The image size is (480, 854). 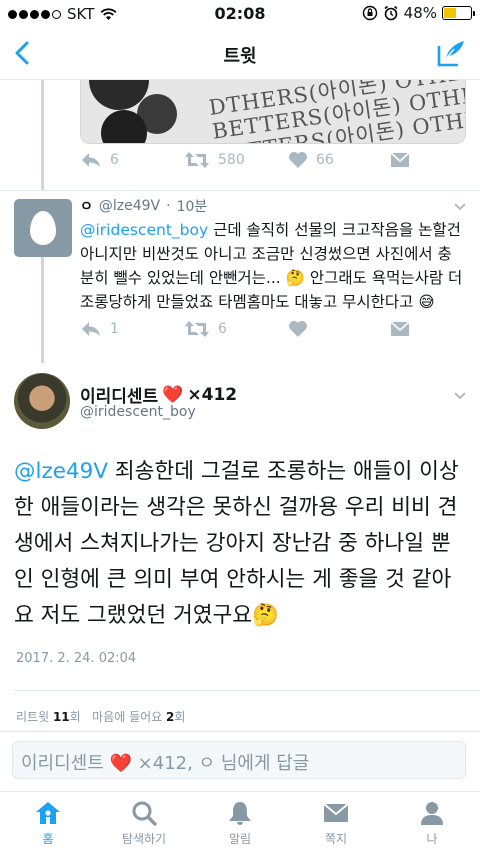 I want to click on person-icon, so click(x=432, y=813).